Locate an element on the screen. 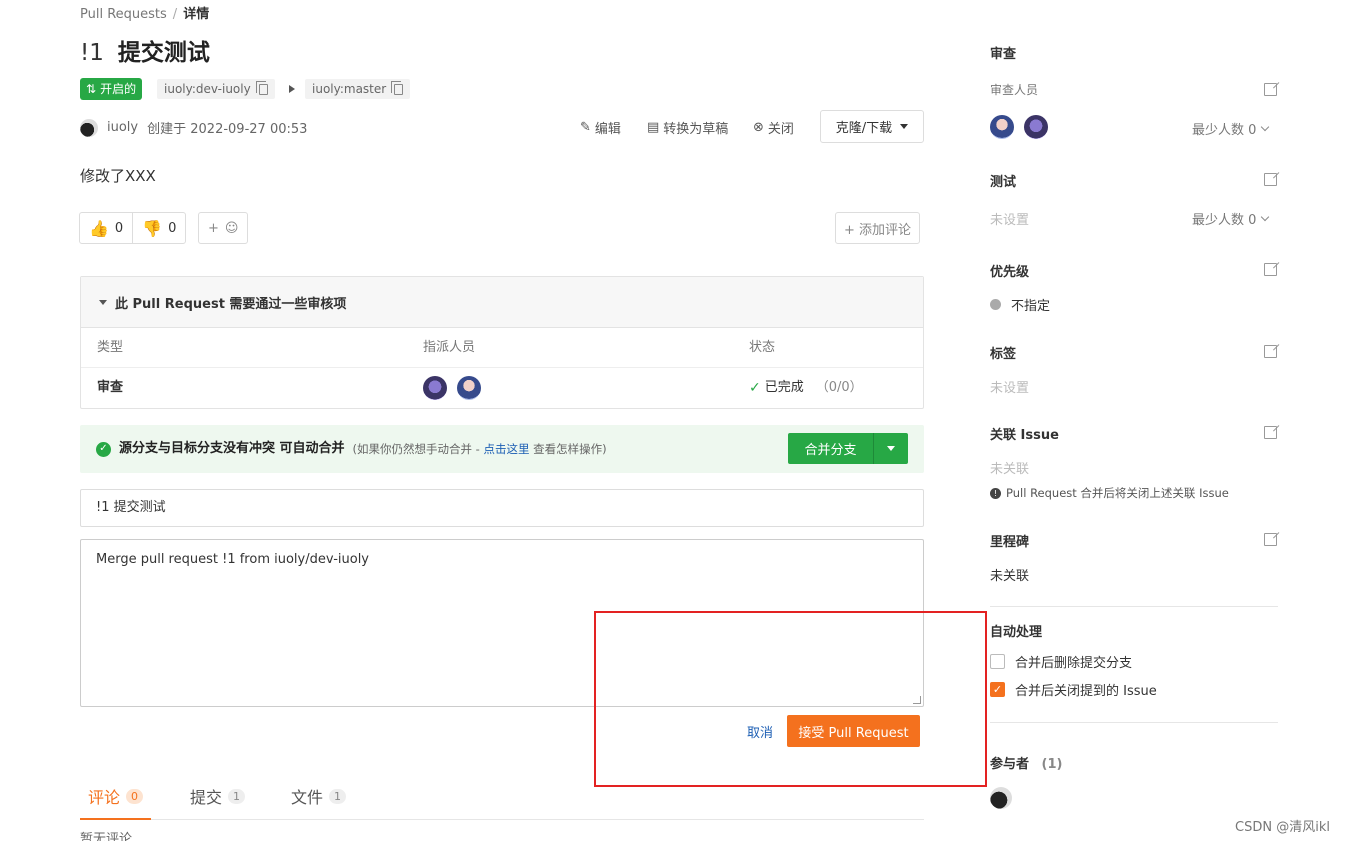  priority-value: 不指定 is located at coordinates (1020, 304).